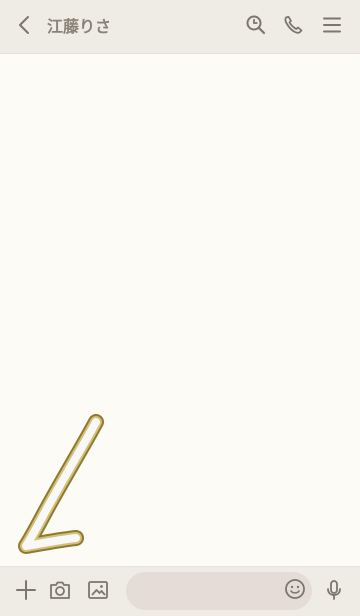  Describe the element at coordinates (60, 489) in the screenshot. I see `gold-check-decoration` at that location.